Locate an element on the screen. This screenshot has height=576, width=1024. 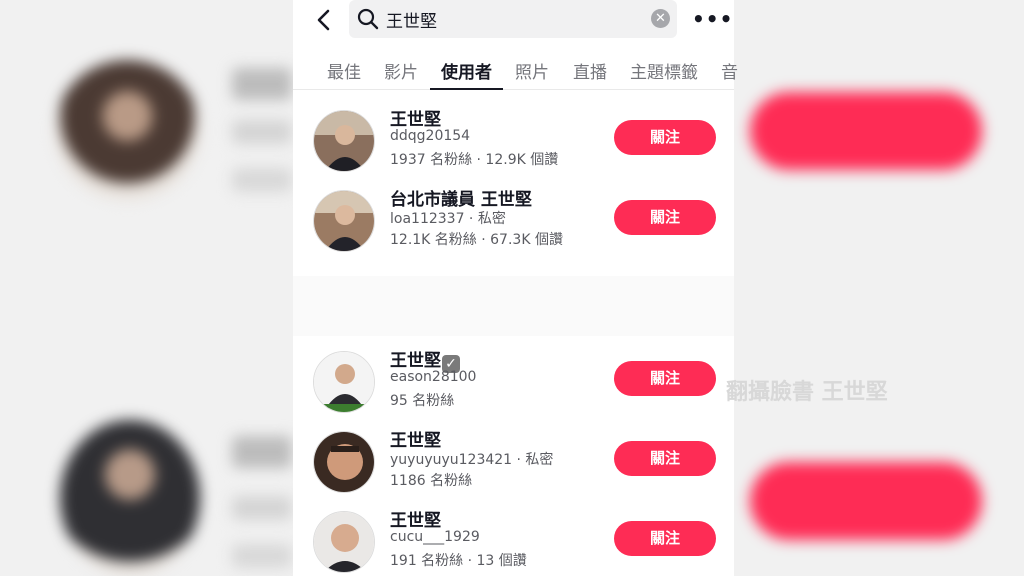
user-handle: loa112337 · 私密 is located at coordinates (448, 219).